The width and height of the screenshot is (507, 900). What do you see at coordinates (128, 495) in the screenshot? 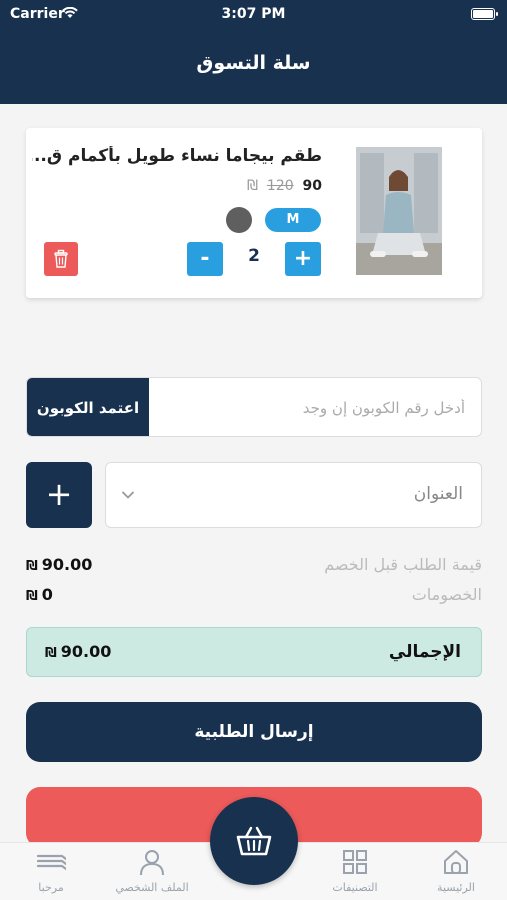
I see `chevron-down-icon` at bounding box center [128, 495].